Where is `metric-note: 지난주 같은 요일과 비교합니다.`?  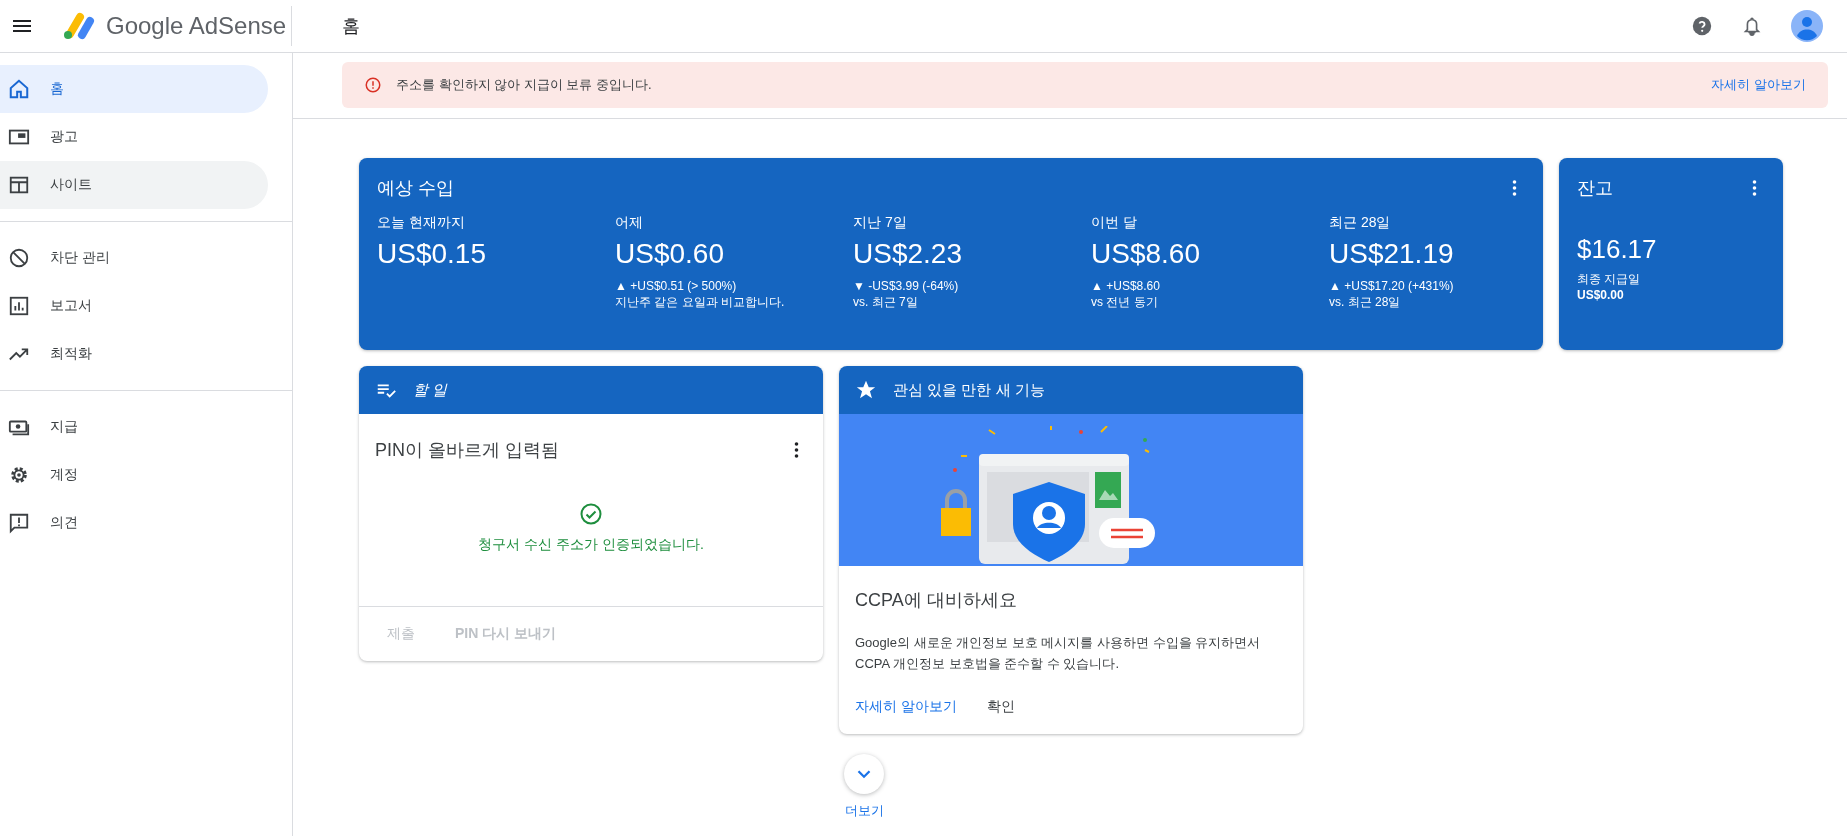
metric-note: 지난주 같은 요일과 비교합니다. is located at coordinates (700, 302).